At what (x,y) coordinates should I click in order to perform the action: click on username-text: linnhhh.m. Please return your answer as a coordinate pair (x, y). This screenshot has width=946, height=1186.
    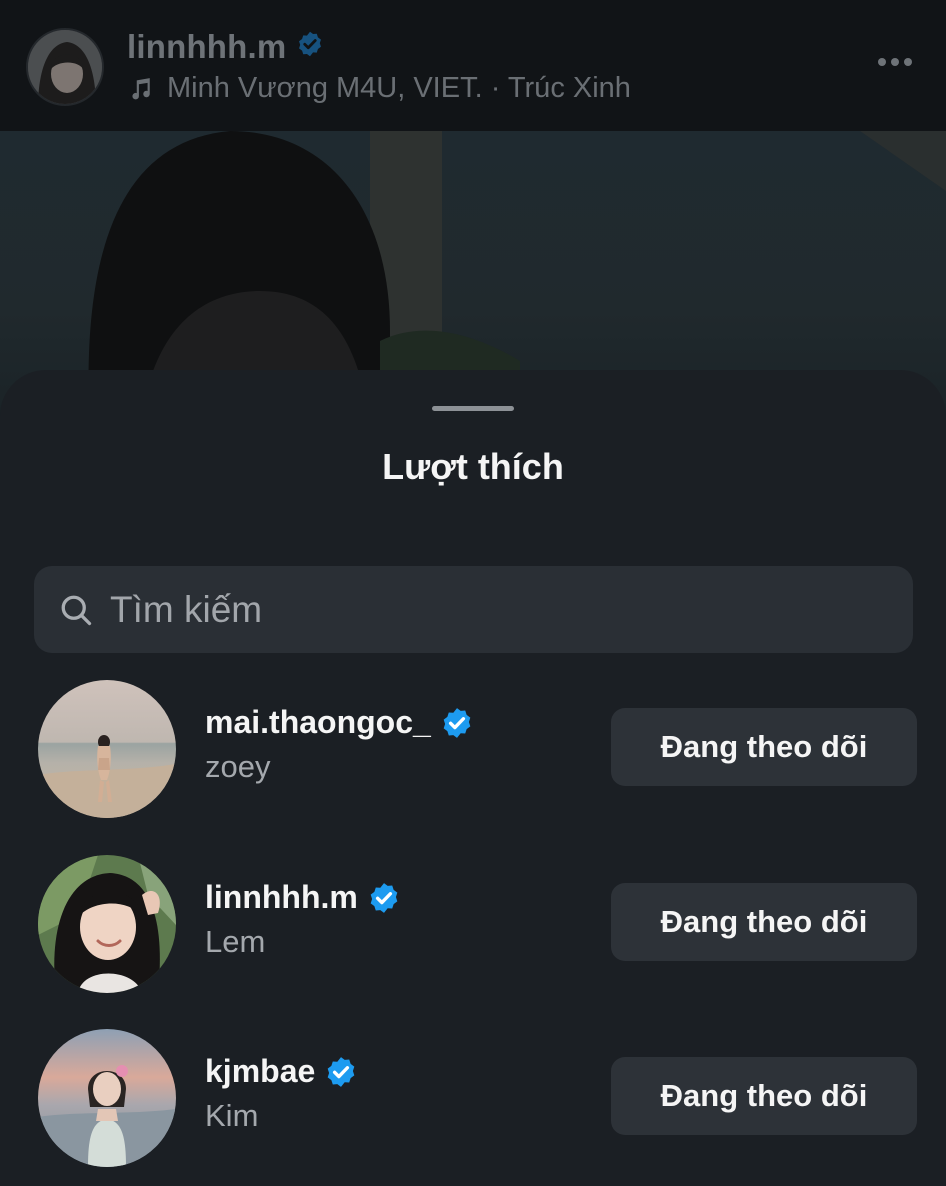
    Looking at the image, I should click on (281, 897).